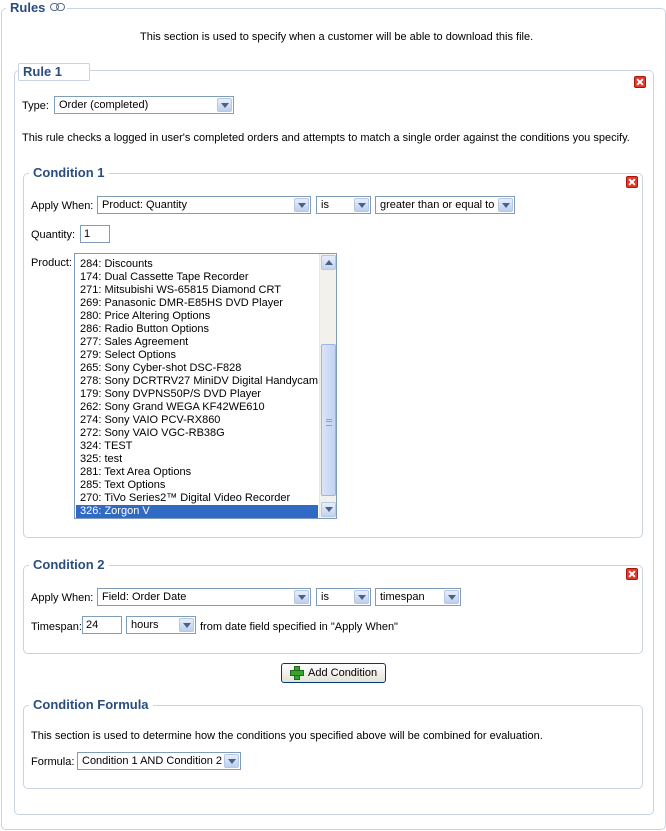 This screenshot has width=666, height=831. I want to click on rule-type-select: Order (completed), so click(144, 105).